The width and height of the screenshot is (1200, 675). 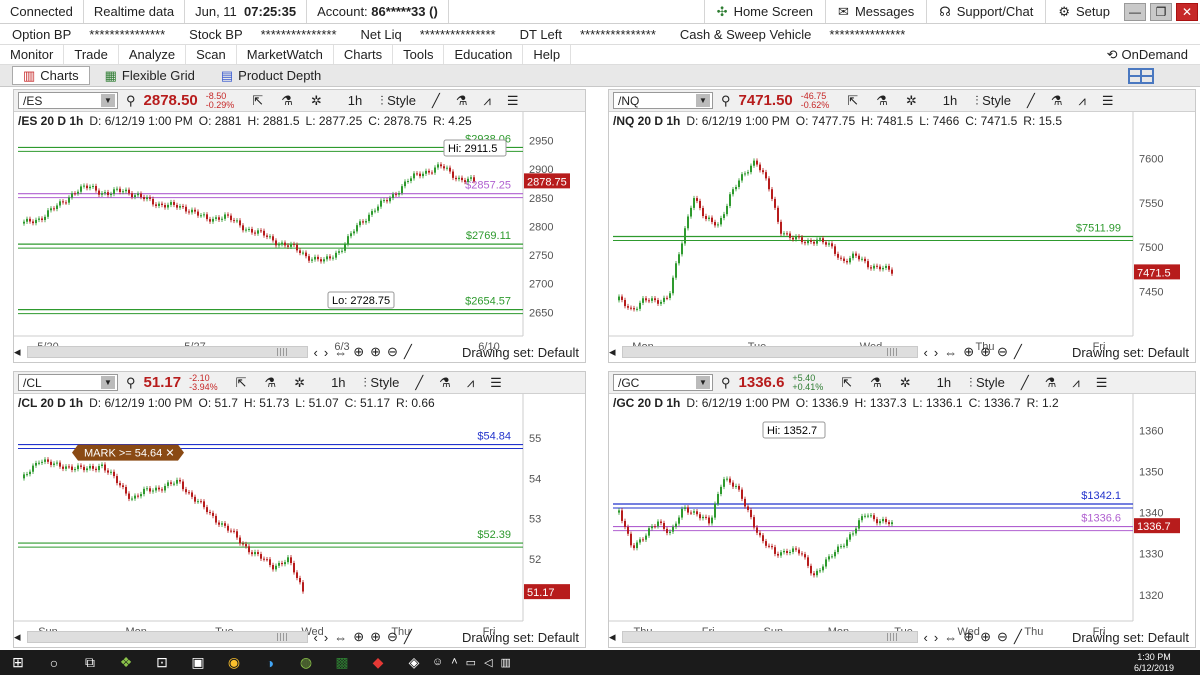 What do you see at coordinates (1187, 11) in the screenshot?
I see `close-button: ✕` at bounding box center [1187, 11].